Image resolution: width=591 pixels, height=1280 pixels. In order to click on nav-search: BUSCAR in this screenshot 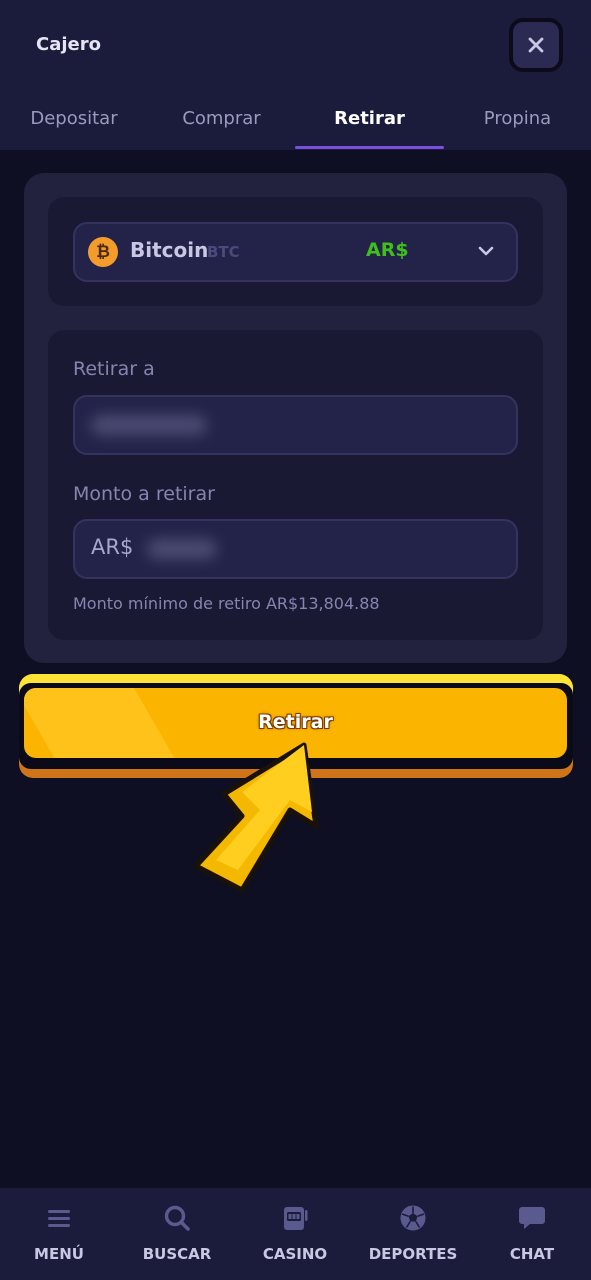, I will do `click(177, 1234)`.